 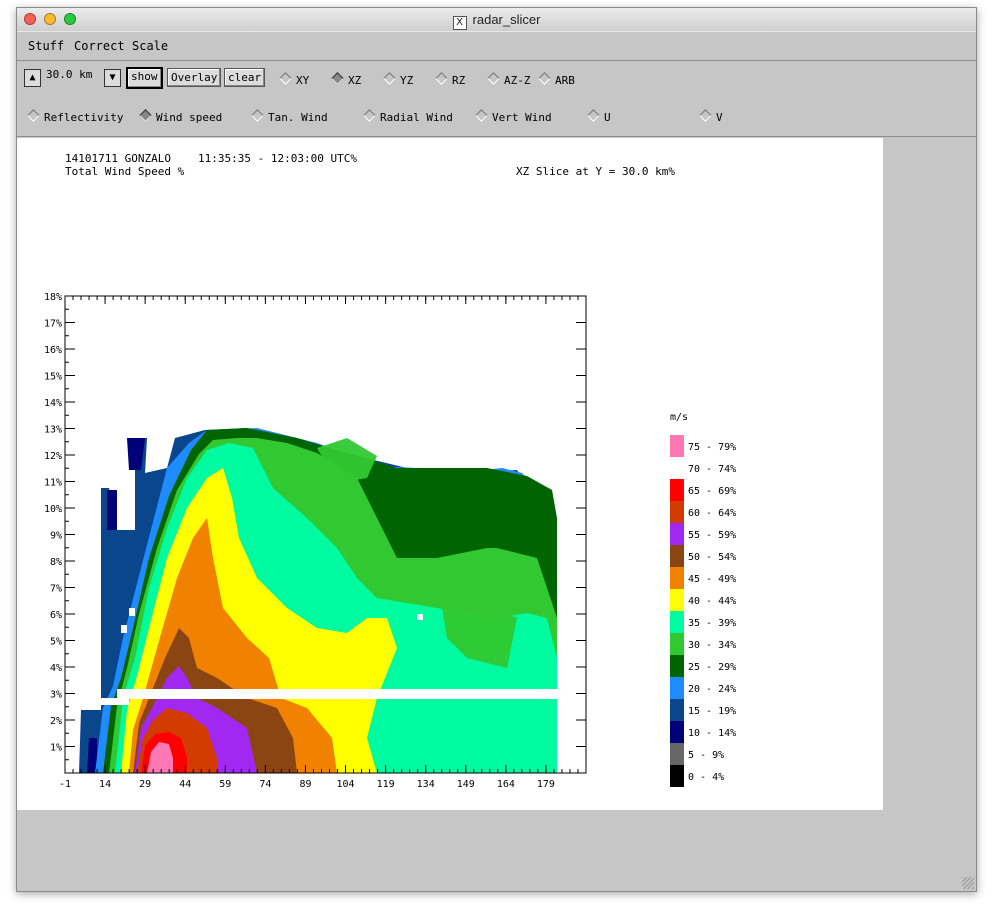 I want to click on x-tick-label: -1, so click(x=65, y=784).